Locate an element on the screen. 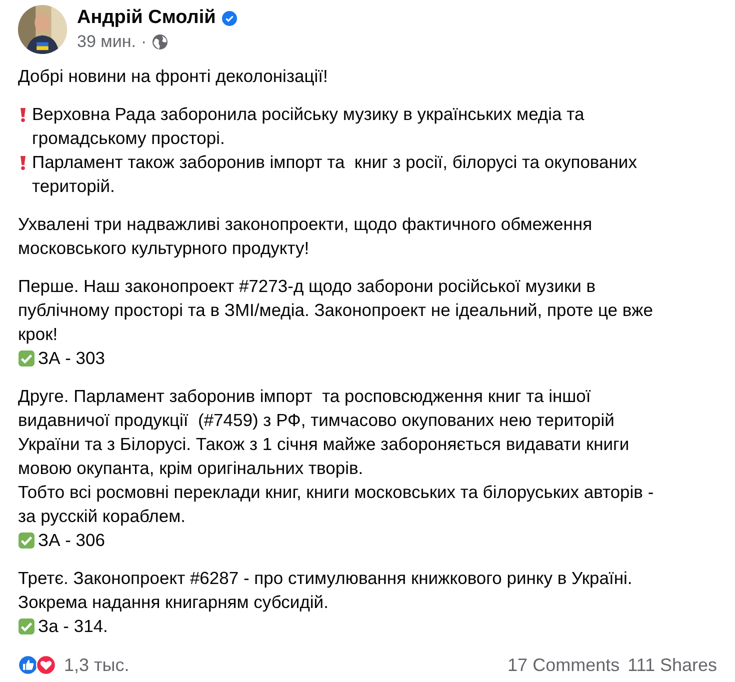 The image size is (735, 682). post-text: Парламент також заборонив імпорт та книг з росії, білорусі та окупованих територій. is located at coordinates (334, 174).